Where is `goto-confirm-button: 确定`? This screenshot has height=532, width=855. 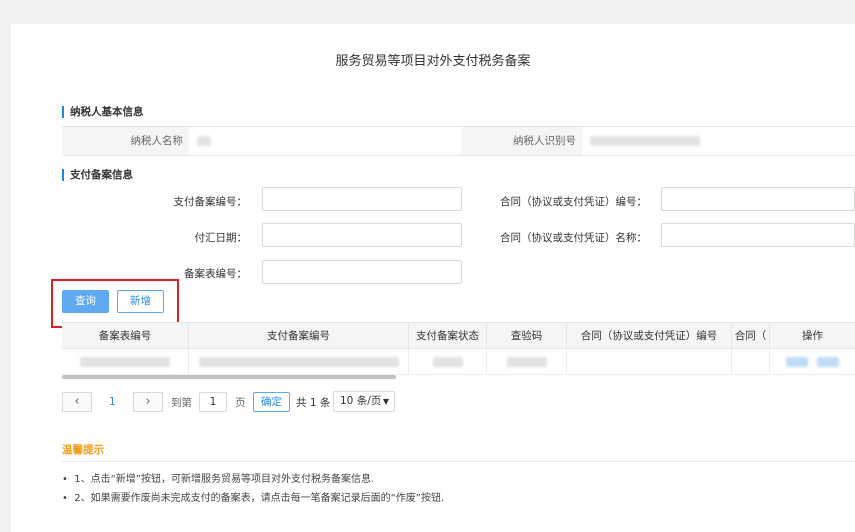 goto-confirm-button: 确定 is located at coordinates (271, 402).